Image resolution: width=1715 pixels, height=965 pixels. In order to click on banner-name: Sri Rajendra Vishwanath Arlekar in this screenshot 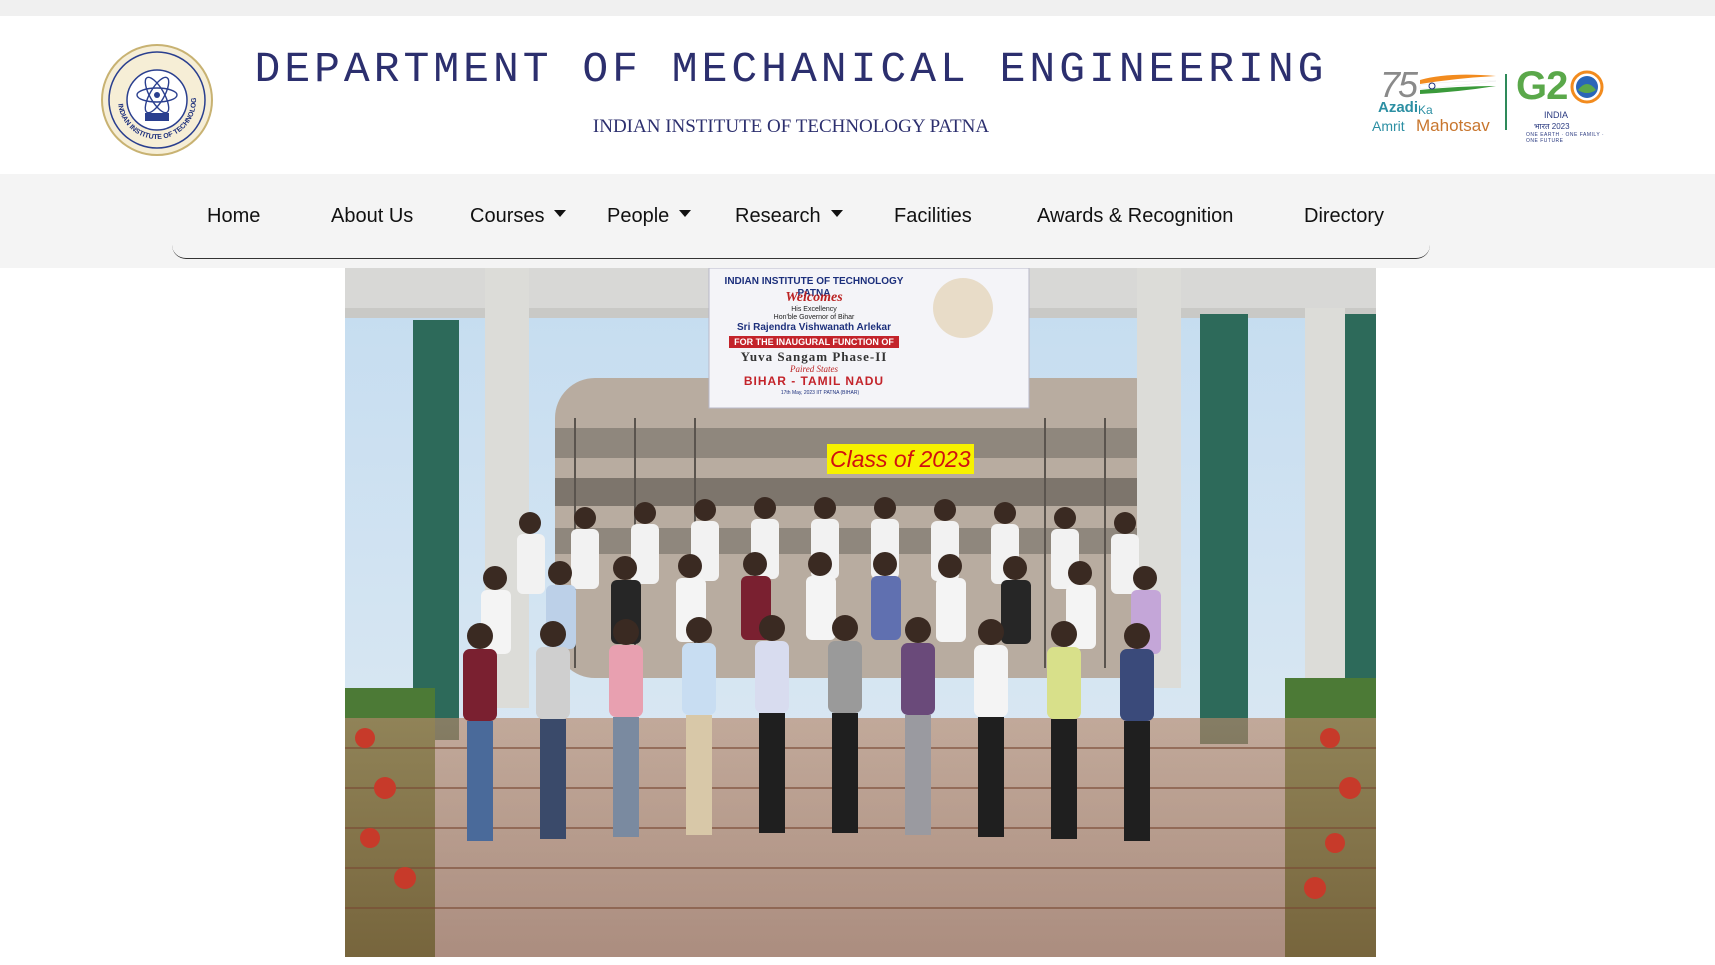, I will do `click(814, 327)`.